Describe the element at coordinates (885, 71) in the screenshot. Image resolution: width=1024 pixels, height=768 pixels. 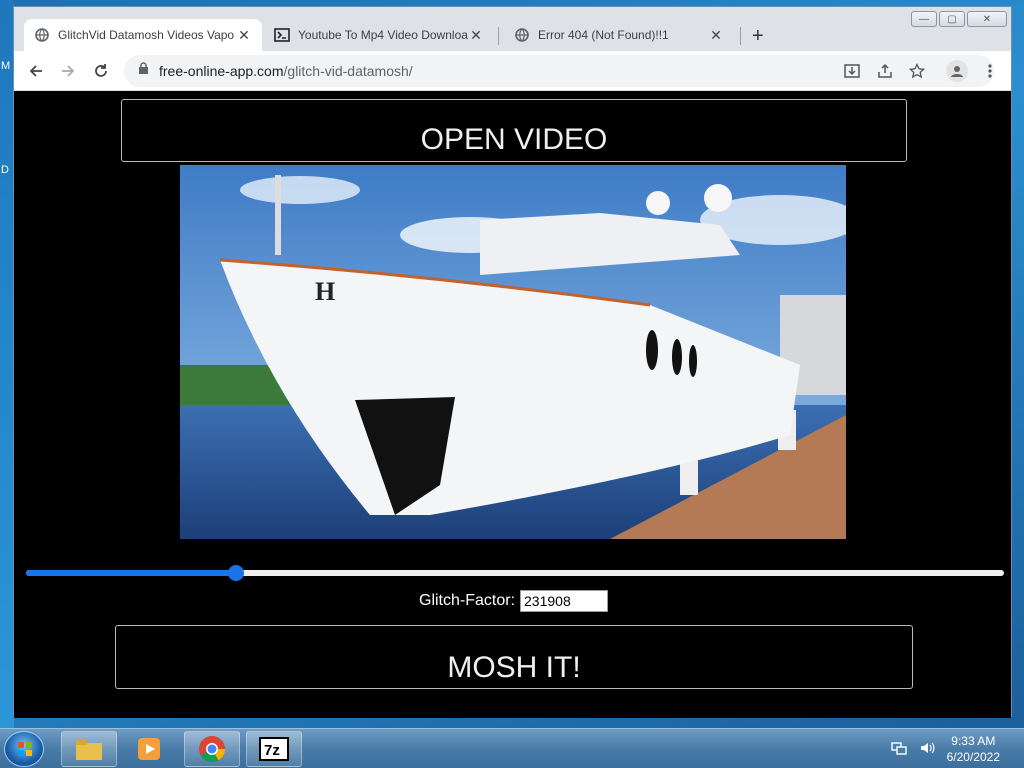
I see `share-icon` at that location.